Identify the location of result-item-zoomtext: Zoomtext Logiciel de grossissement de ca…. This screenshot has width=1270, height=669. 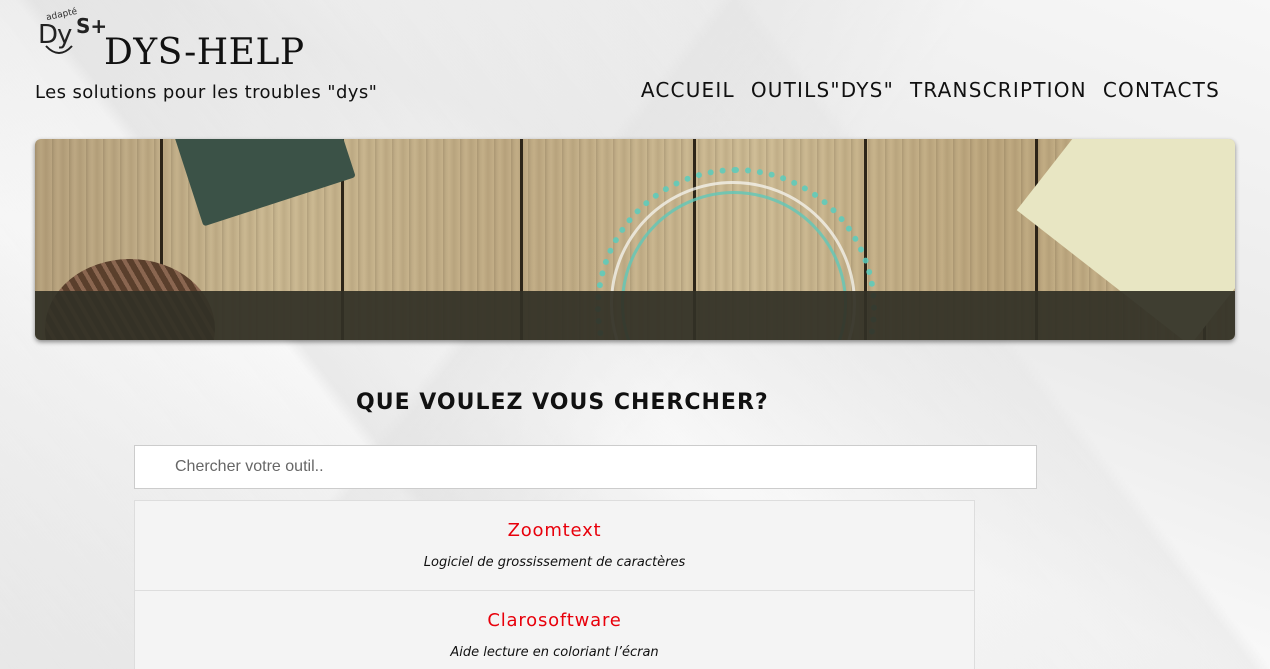
(554, 545).